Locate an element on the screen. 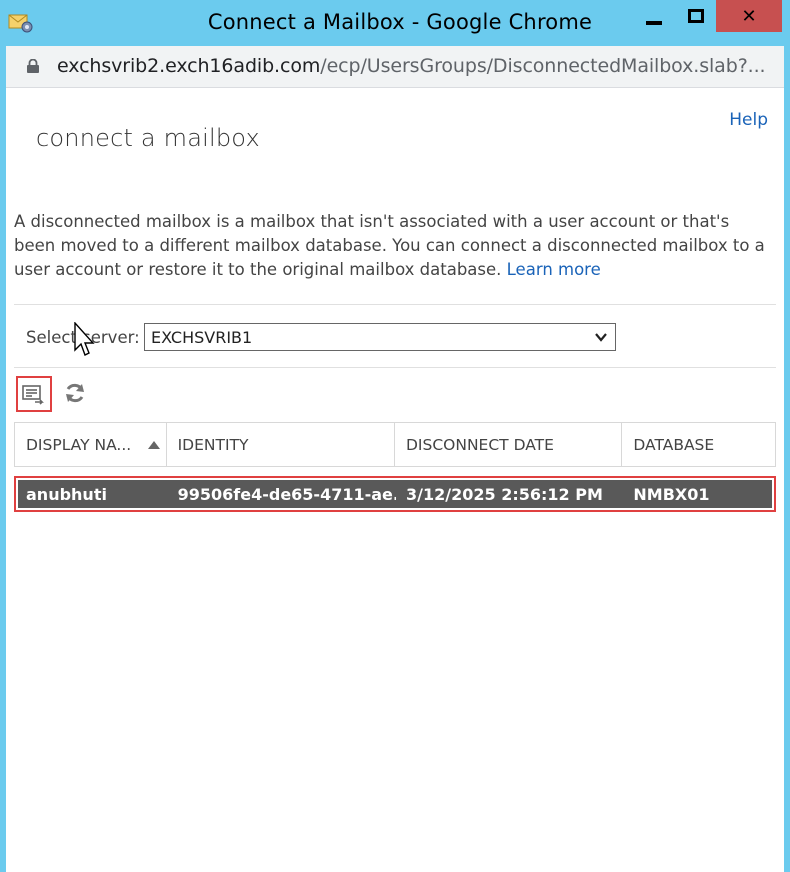  column-header-label: DISCONNECT DATE is located at coordinates (480, 444).